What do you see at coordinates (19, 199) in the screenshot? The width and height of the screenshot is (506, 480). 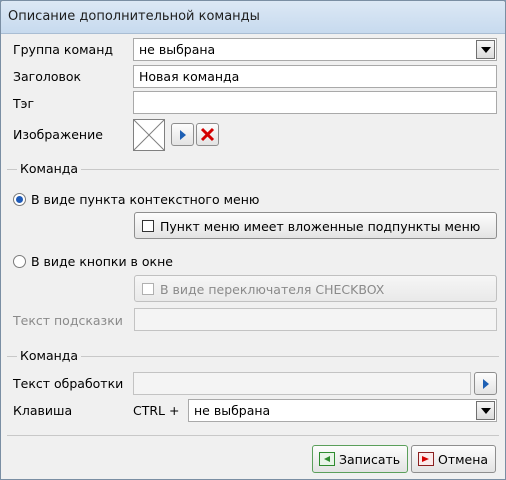 I see `radio-context-menu` at bounding box center [19, 199].